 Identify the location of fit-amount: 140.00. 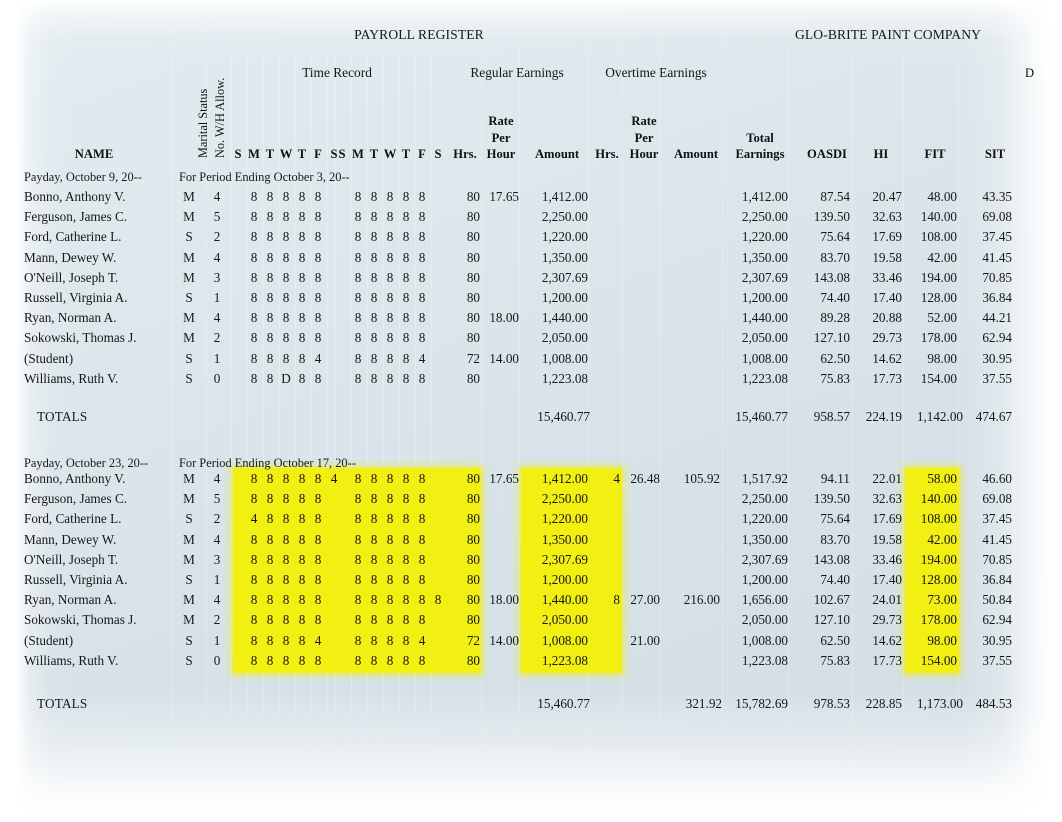
(938, 217).